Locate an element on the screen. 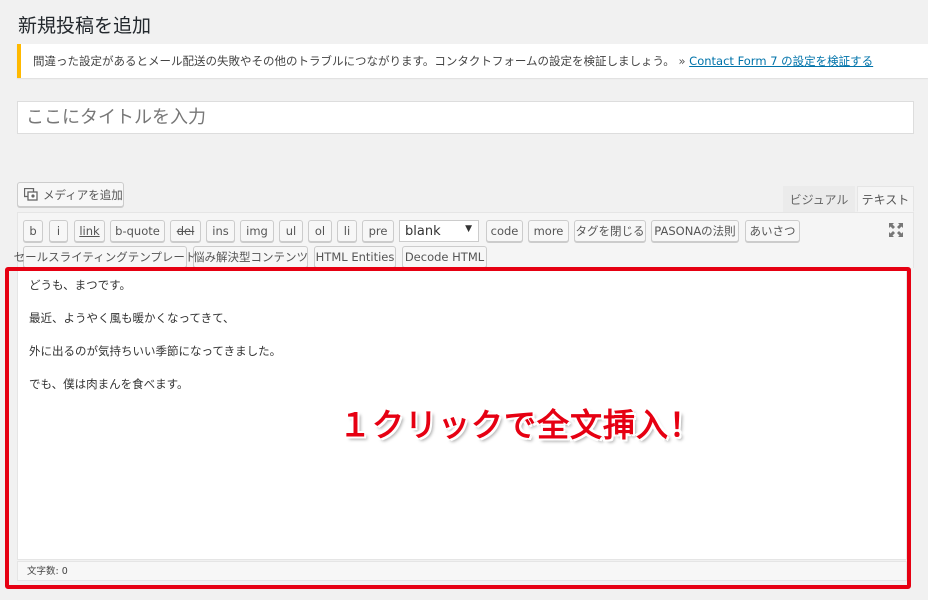  add-media-button: メディアを追加 is located at coordinates (70, 194).